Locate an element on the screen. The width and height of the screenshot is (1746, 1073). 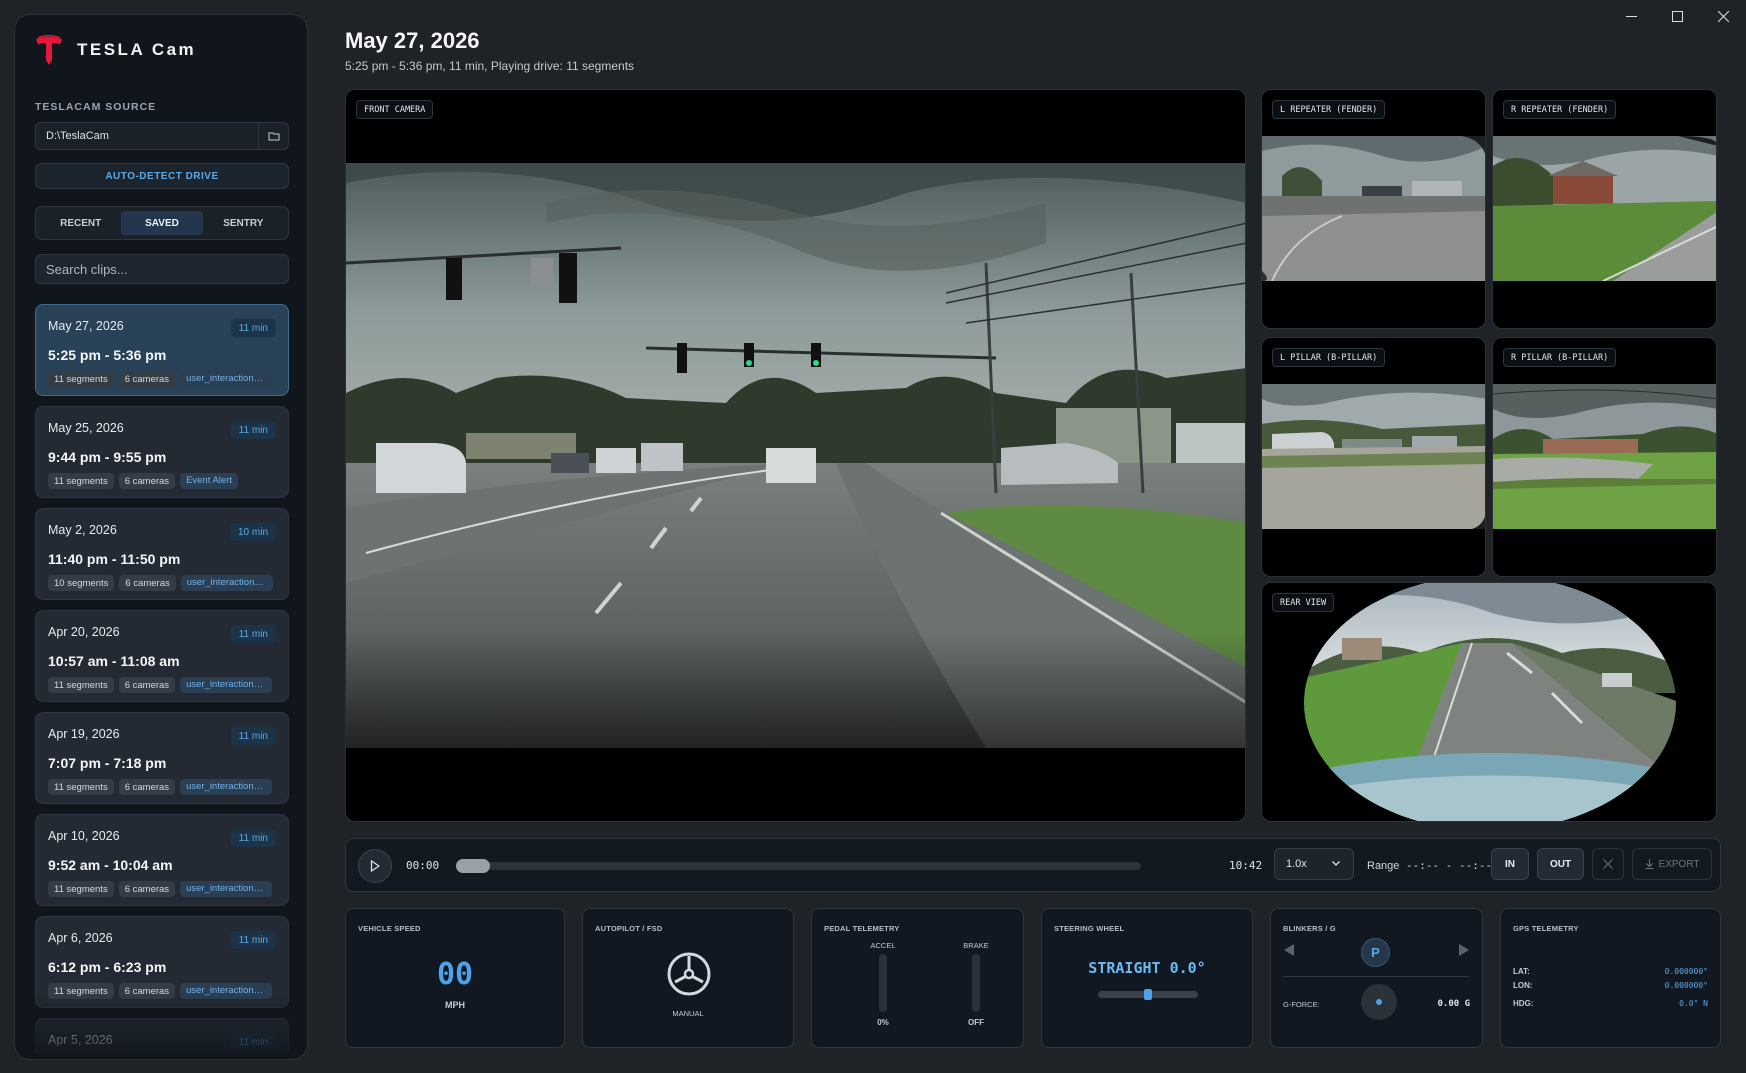
auto-detect-drive-button: AUTO-DETECT DRIVE is located at coordinates (162, 176).